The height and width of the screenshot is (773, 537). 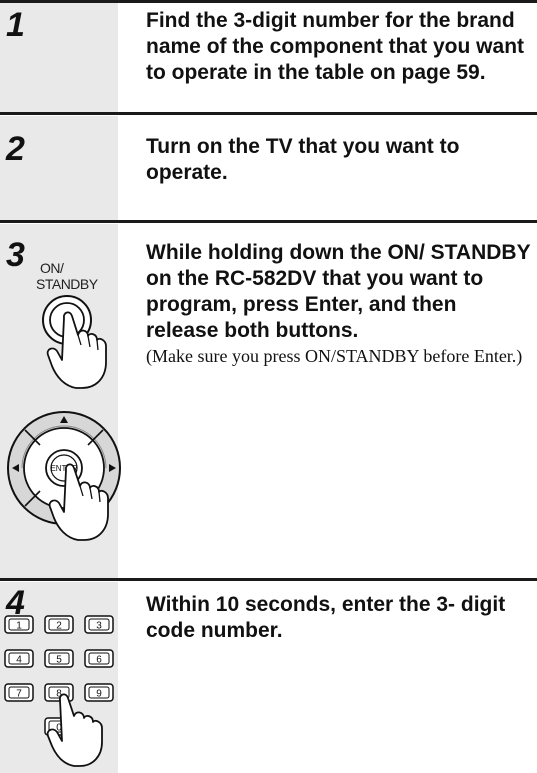 I want to click on keypad-key: 9, so click(x=99, y=692).